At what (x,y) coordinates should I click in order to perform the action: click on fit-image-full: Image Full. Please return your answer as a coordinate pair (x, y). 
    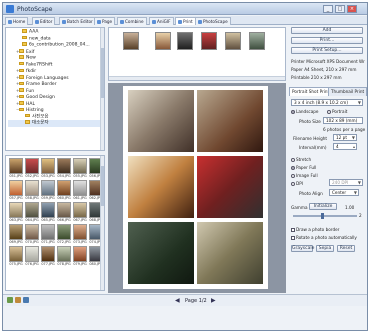
    Looking at the image, I should click on (304, 175).